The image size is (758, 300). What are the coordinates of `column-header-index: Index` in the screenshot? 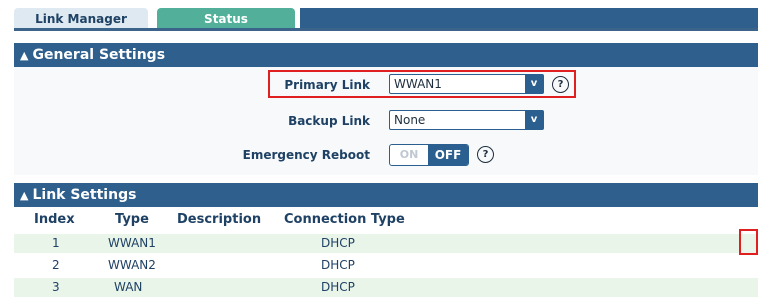 It's located at (54, 219).